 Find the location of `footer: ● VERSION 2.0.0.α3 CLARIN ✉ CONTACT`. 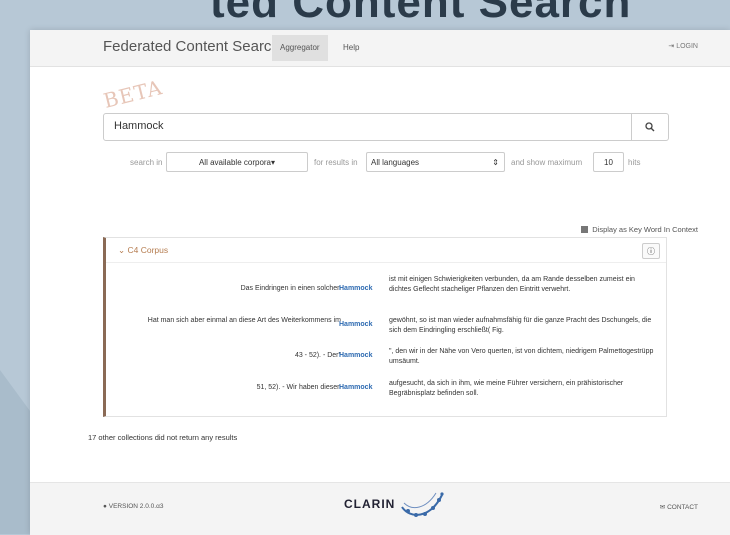

footer: ● VERSION 2.0.0.α3 CLARIN ✉ CONTACT is located at coordinates (380, 508).